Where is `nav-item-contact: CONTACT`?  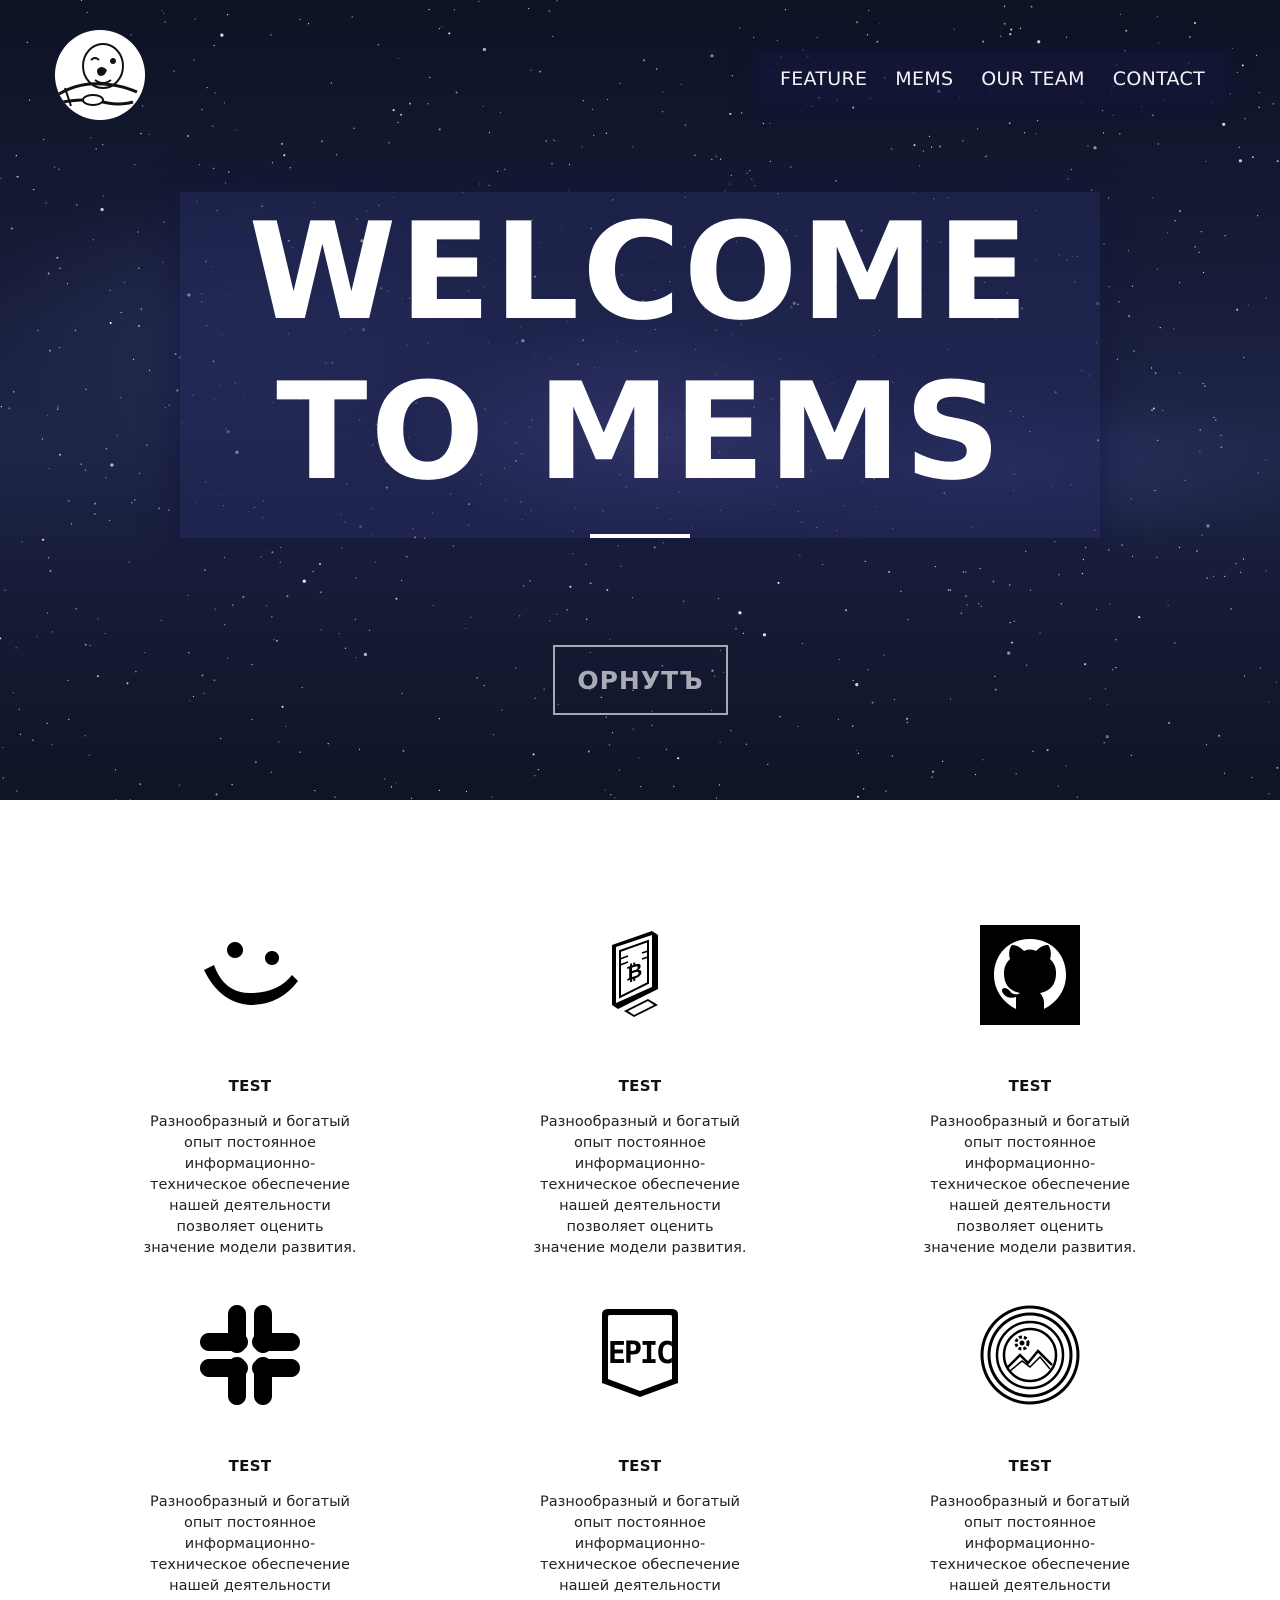 nav-item-contact: CONTACT is located at coordinates (1159, 79).